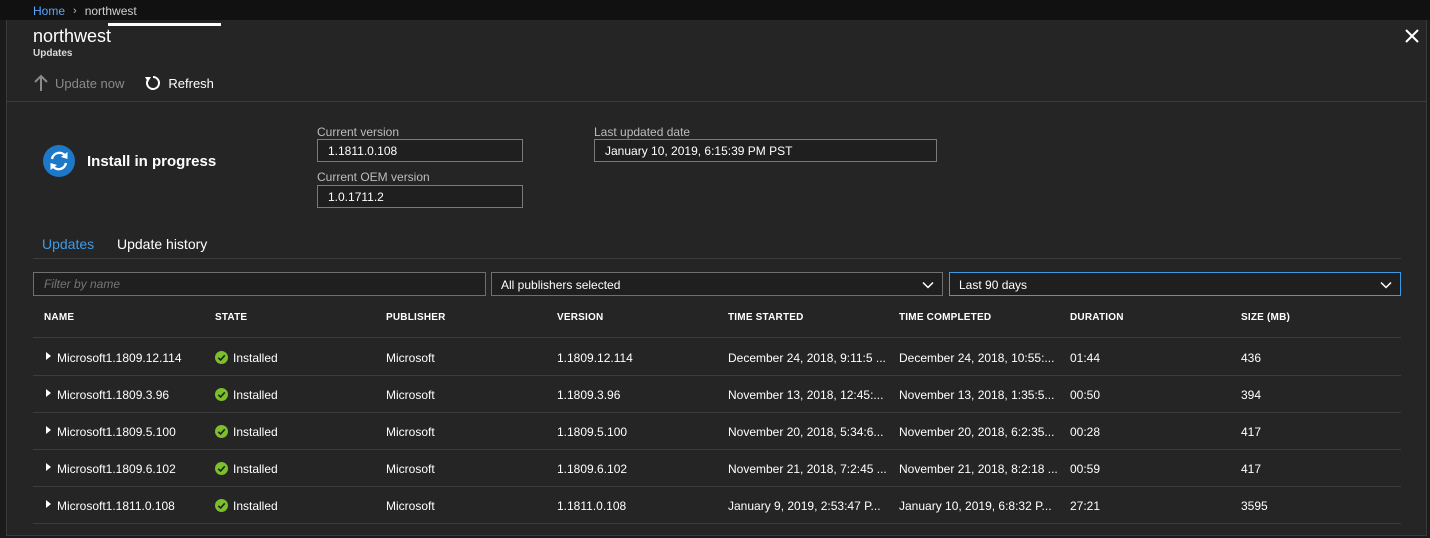 The image size is (1430, 538). I want to click on column-header-state: STATE, so click(231, 317).